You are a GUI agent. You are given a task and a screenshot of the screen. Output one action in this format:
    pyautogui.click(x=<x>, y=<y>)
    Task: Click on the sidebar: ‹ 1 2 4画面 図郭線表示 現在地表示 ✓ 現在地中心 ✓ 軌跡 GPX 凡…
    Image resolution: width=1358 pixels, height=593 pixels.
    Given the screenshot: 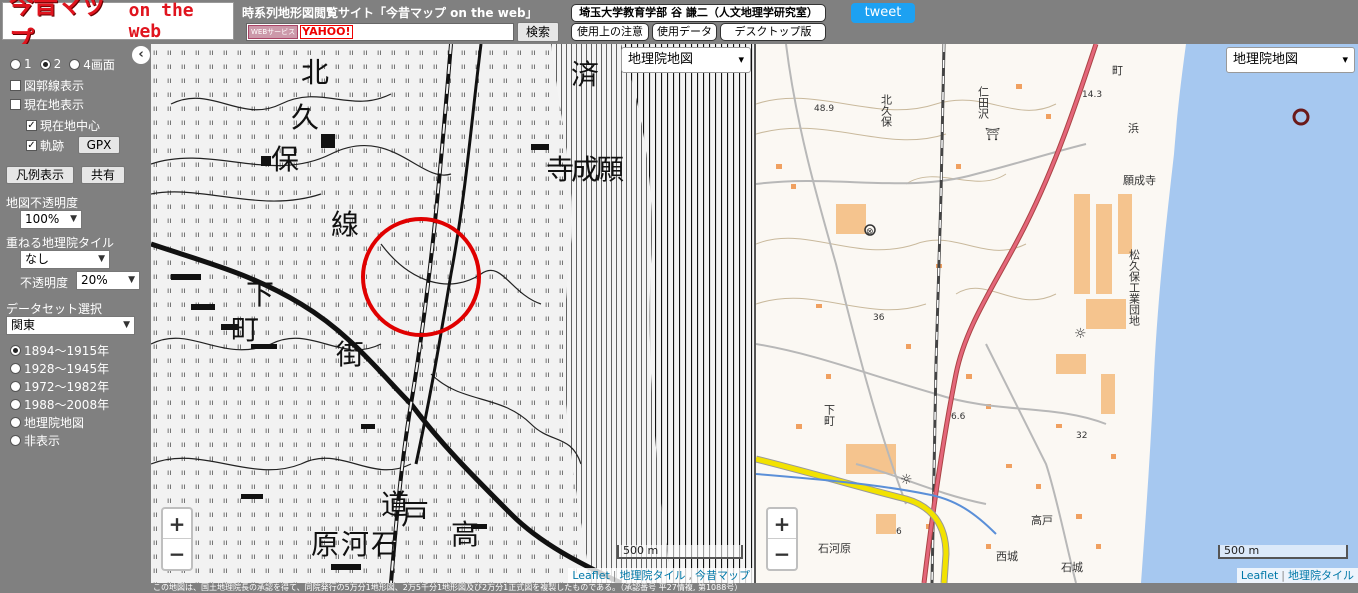 What is the action you would take?
    pyautogui.click(x=75, y=318)
    